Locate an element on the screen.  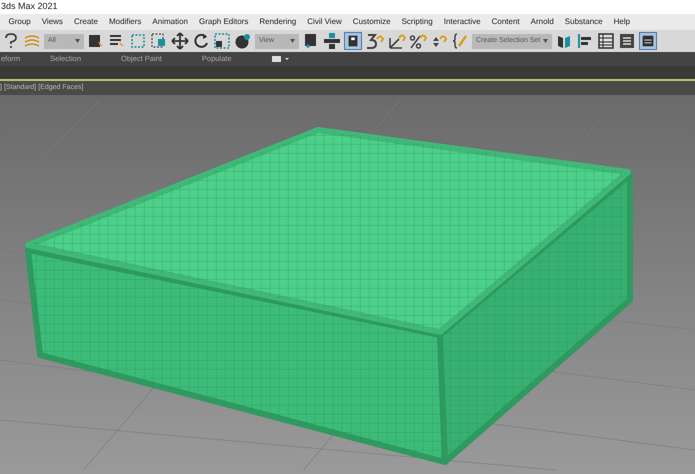
select-object-icon is located at coordinates (96, 41).